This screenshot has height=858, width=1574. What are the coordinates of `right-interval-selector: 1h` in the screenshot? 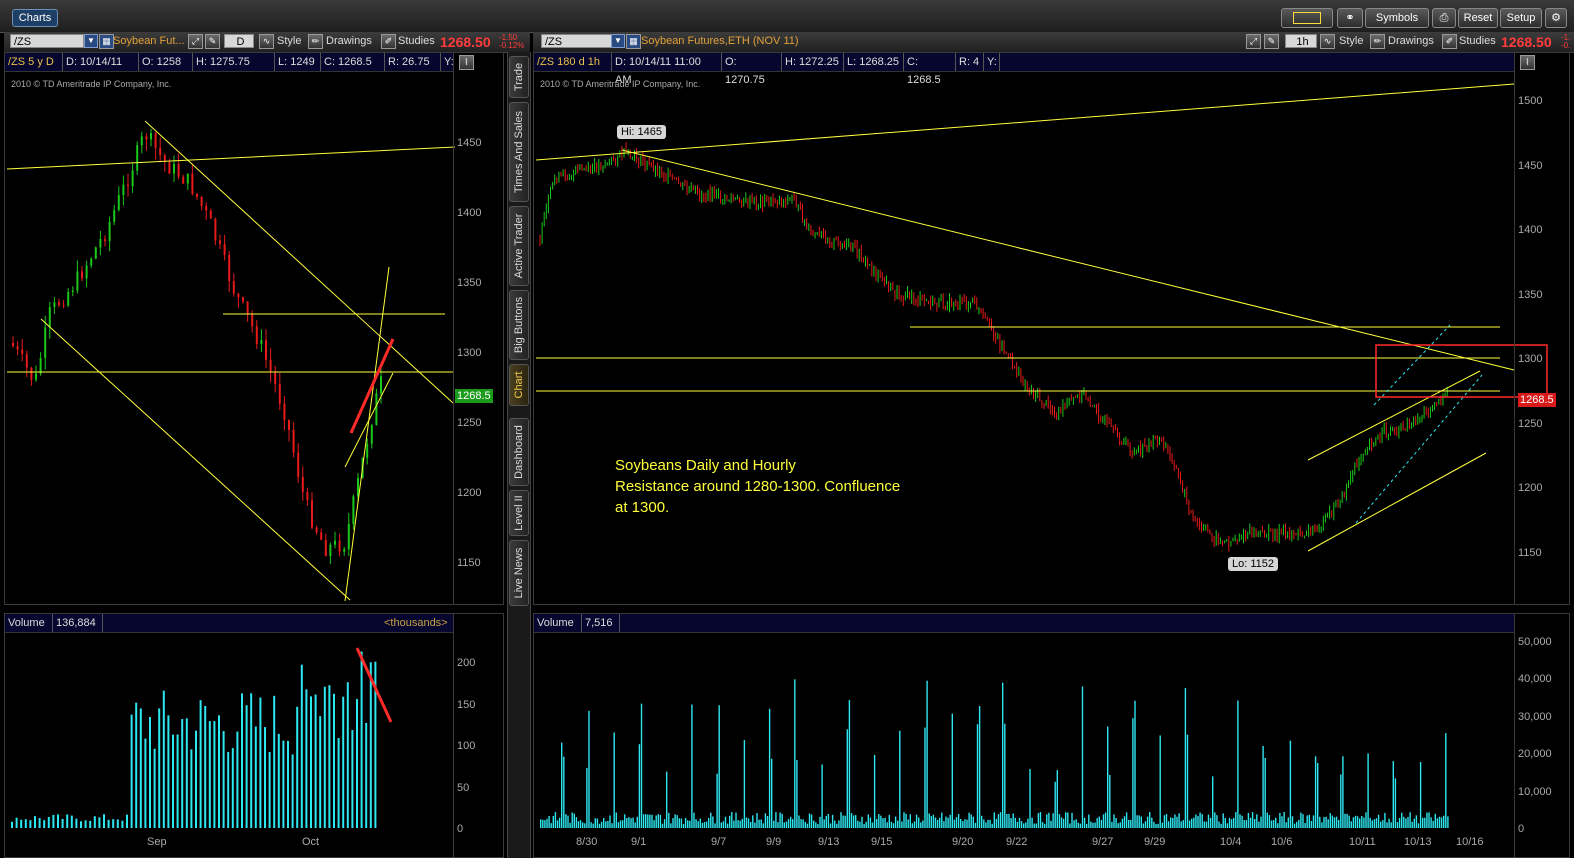 It's located at (1301, 41).